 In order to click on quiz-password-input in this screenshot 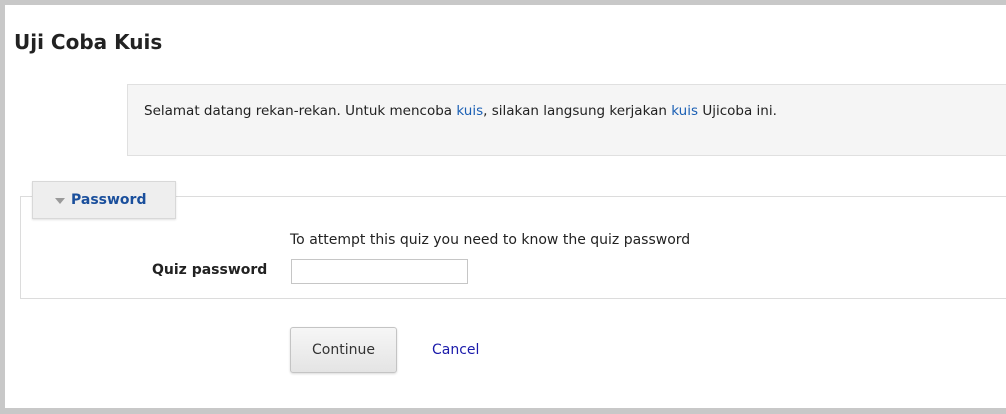, I will do `click(379, 271)`.